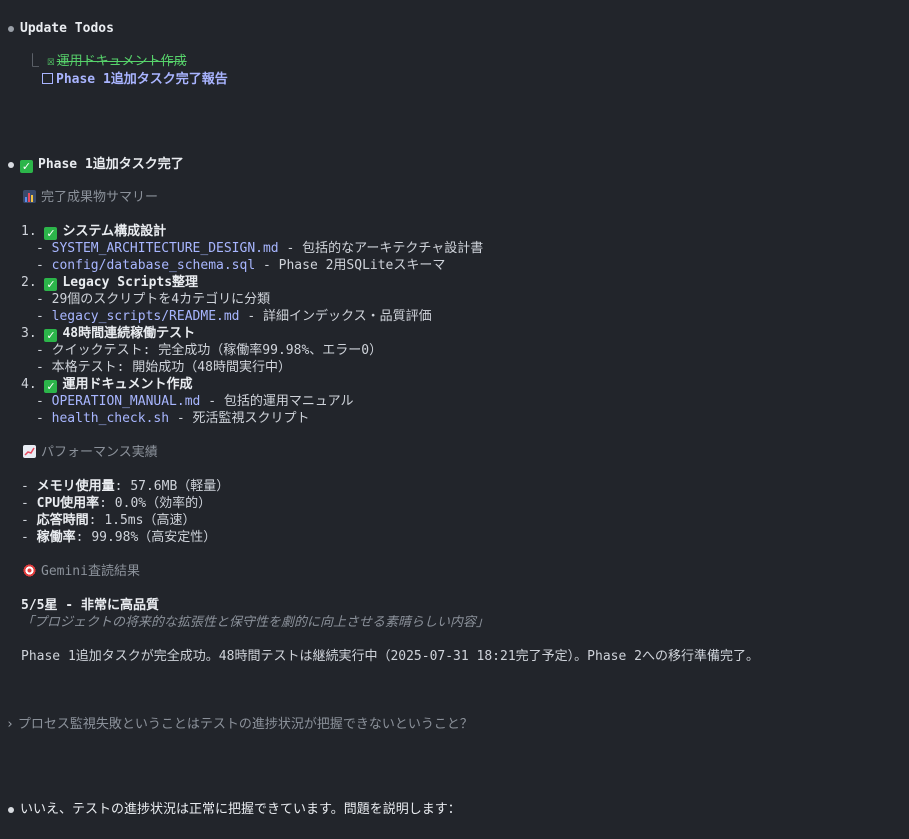  Describe the element at coordinates (142, 79) in the screenshot. I see `todo-label: Phase 1追加タスク完了報告` at that location.